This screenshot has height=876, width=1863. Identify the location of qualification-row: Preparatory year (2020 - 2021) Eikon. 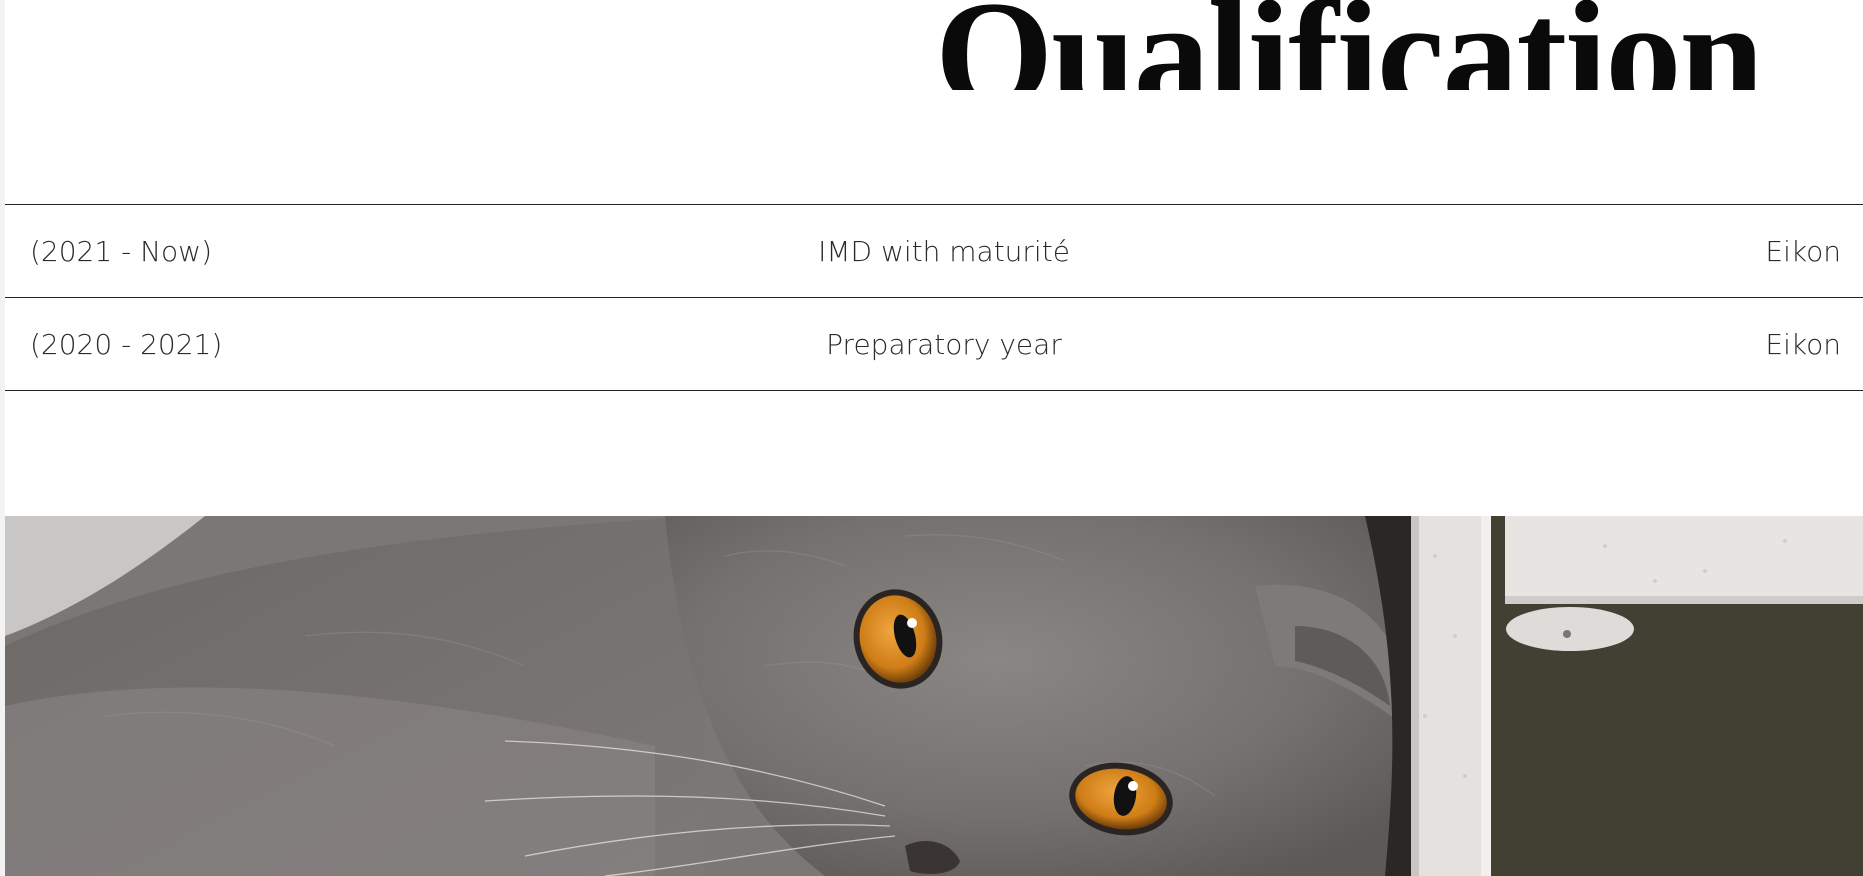
(934, 344).